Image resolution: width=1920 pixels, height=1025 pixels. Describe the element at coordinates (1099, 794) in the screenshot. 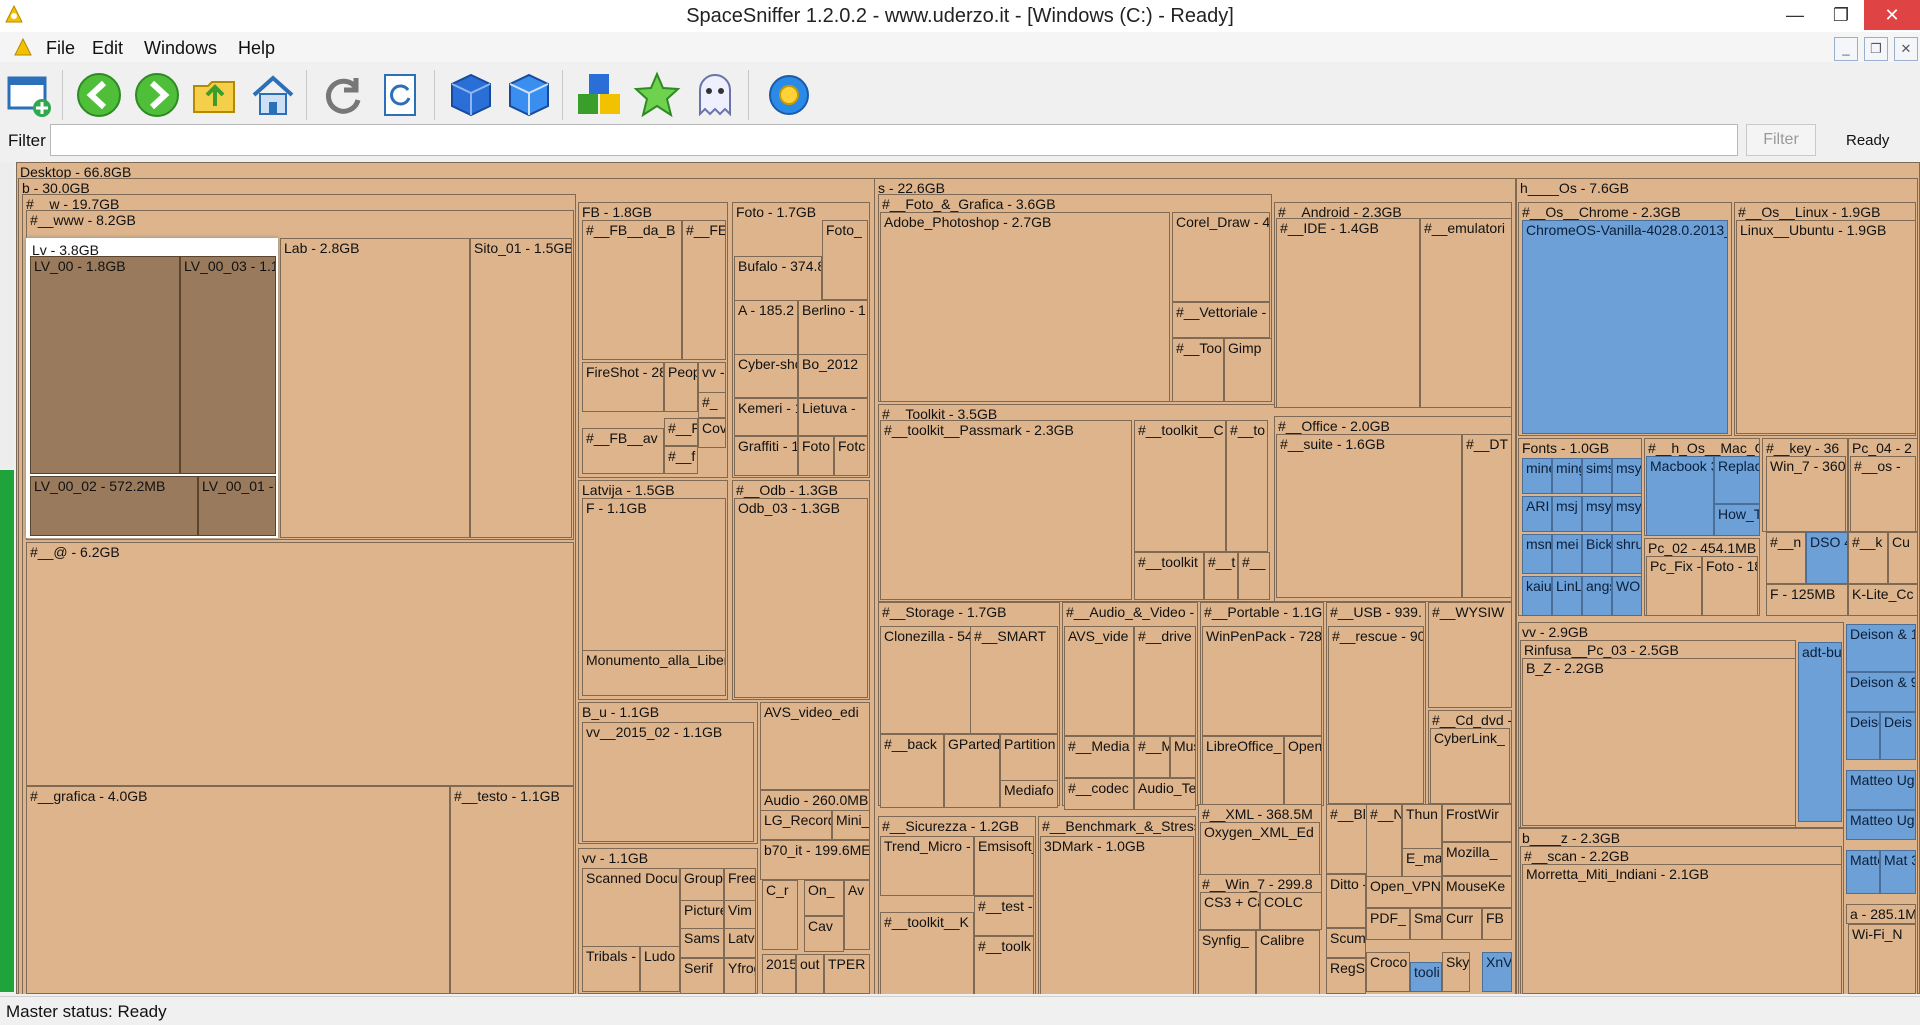

I see `treemap-block: #__codec` at that location.